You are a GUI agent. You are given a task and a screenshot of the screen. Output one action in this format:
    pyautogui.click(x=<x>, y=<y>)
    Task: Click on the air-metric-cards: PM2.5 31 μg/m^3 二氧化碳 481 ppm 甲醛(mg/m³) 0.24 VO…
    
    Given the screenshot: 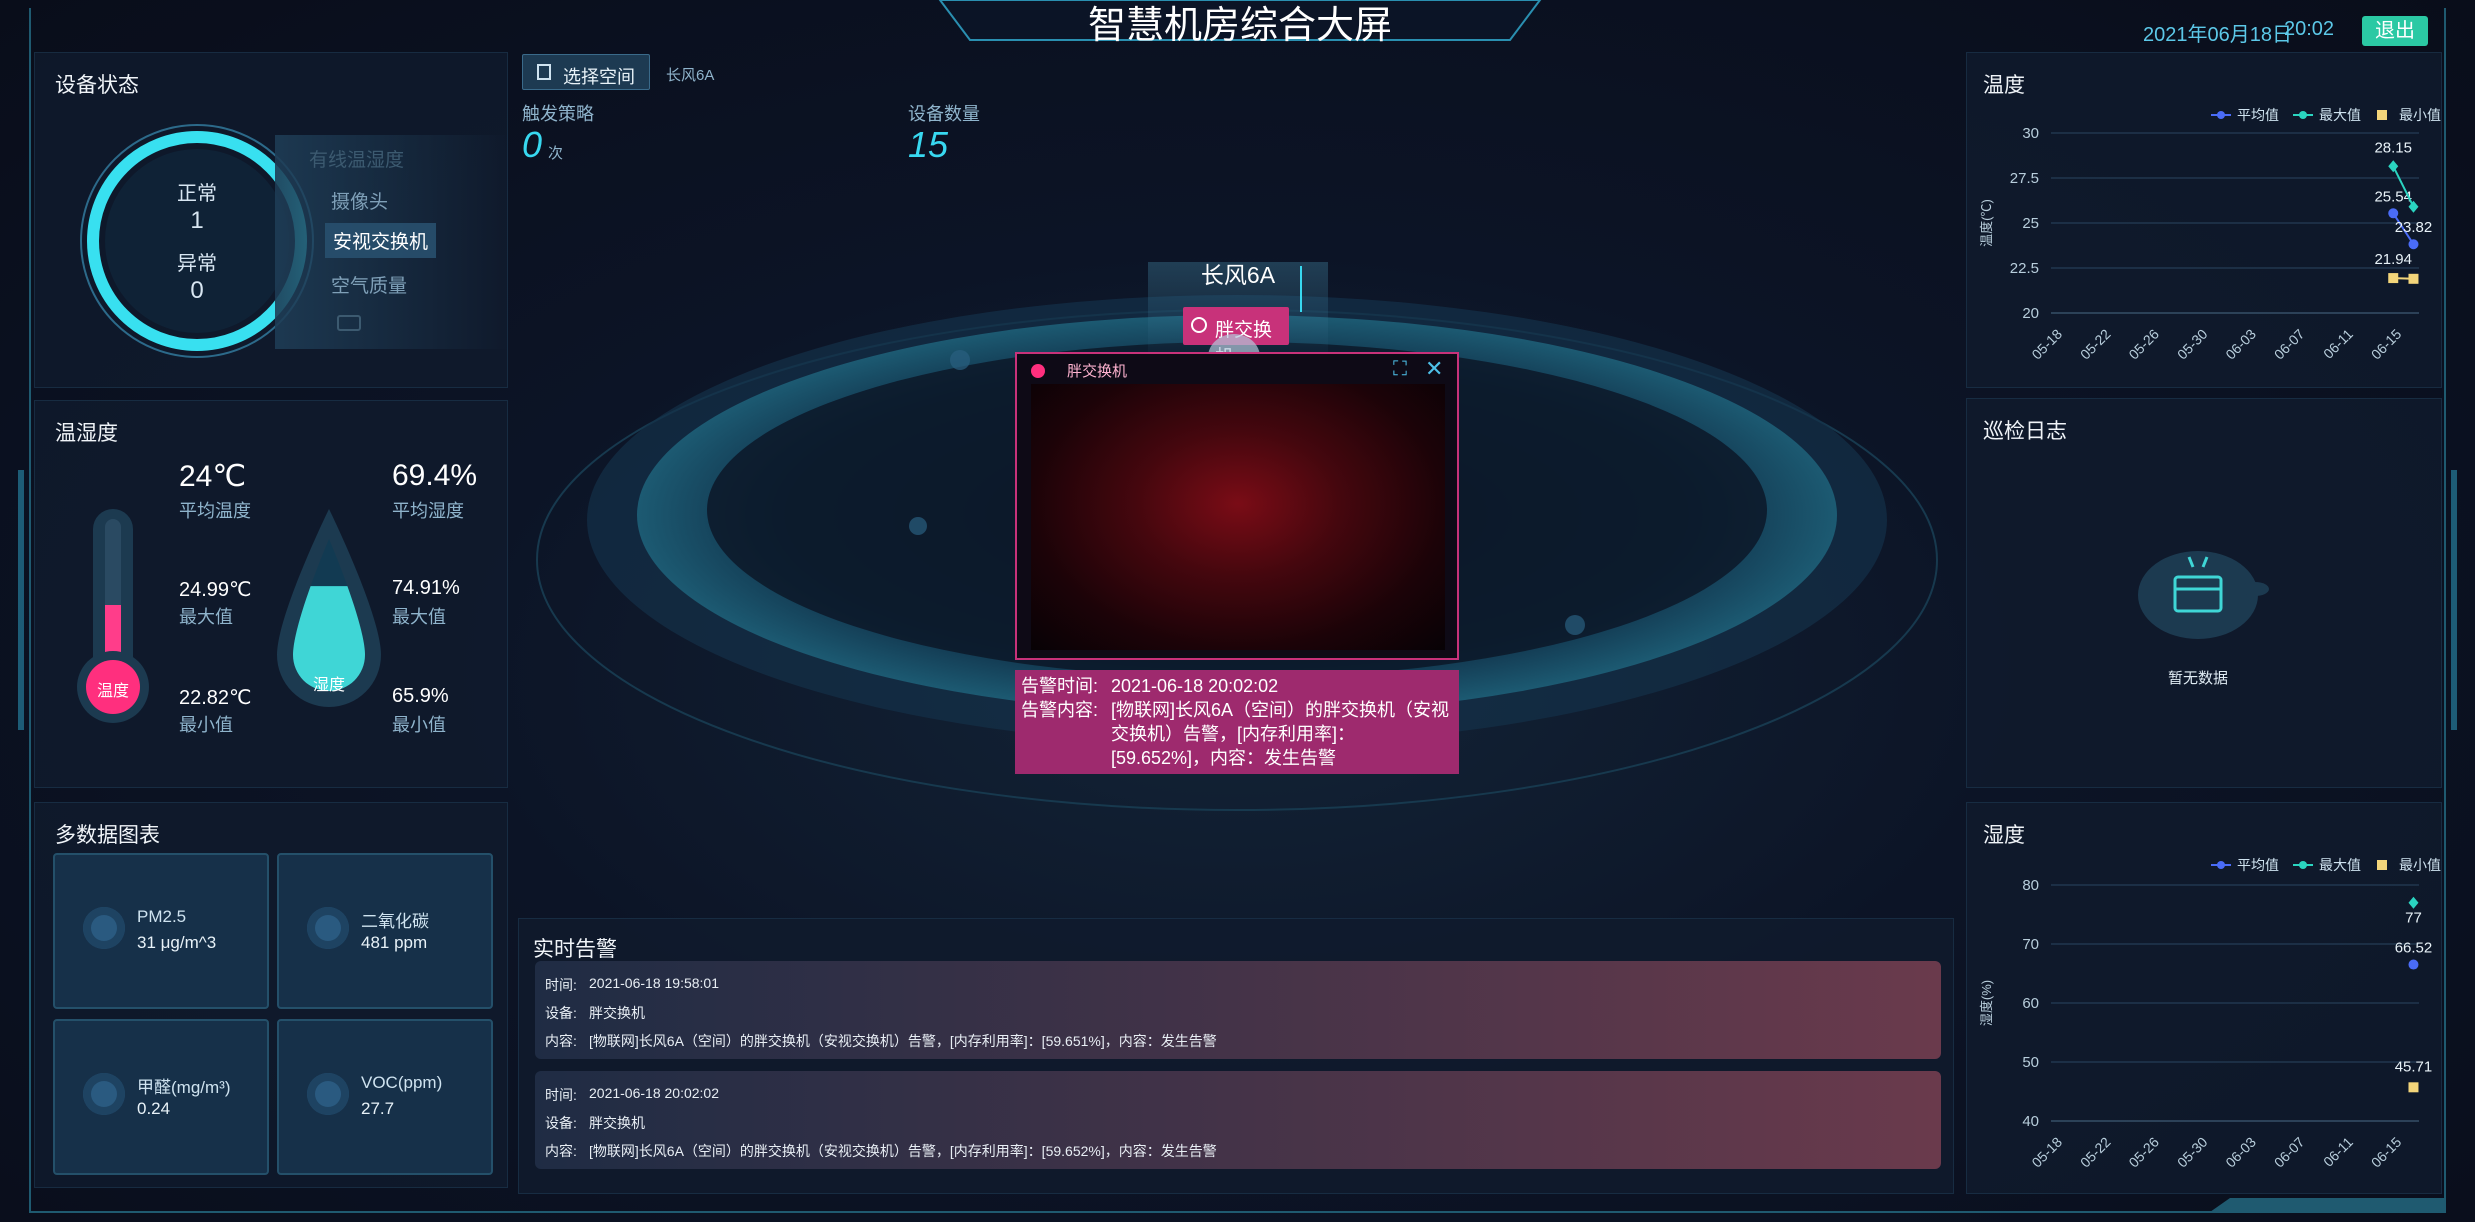 What is the action you would take?
    pyautogui.click(x=276, y=1016)
    